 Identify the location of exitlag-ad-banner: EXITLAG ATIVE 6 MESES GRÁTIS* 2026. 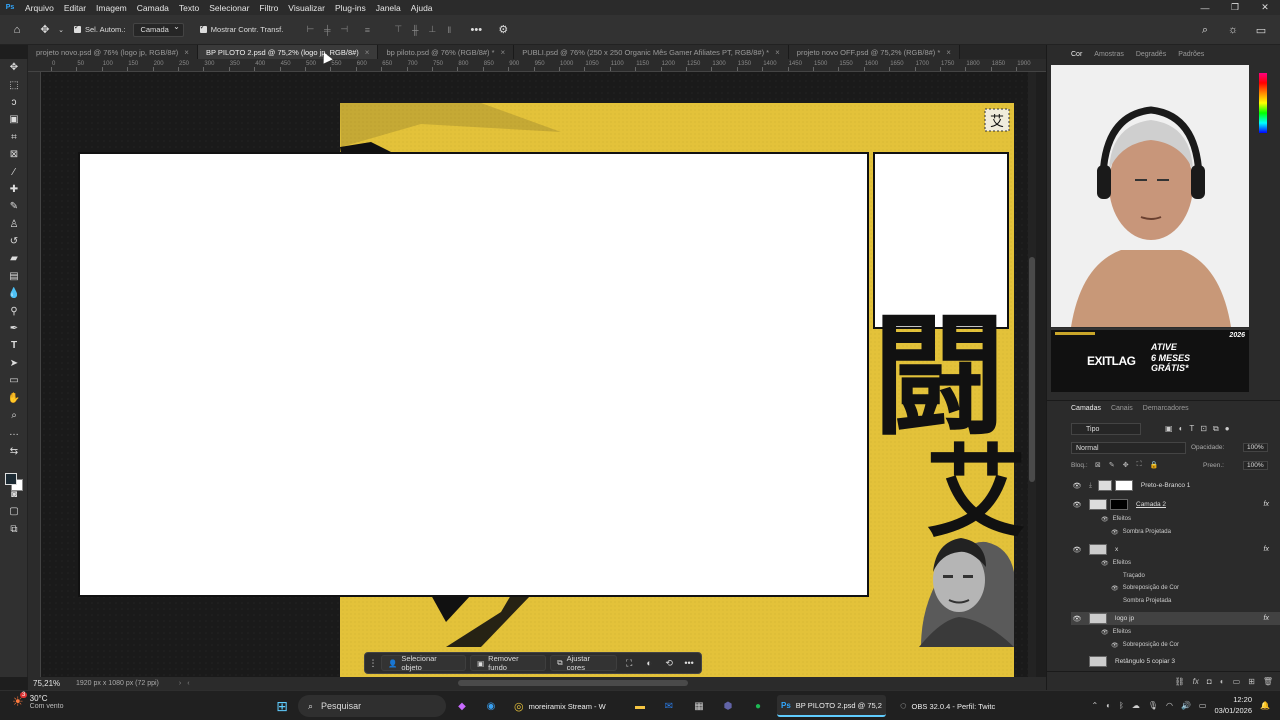
(1150, 360).